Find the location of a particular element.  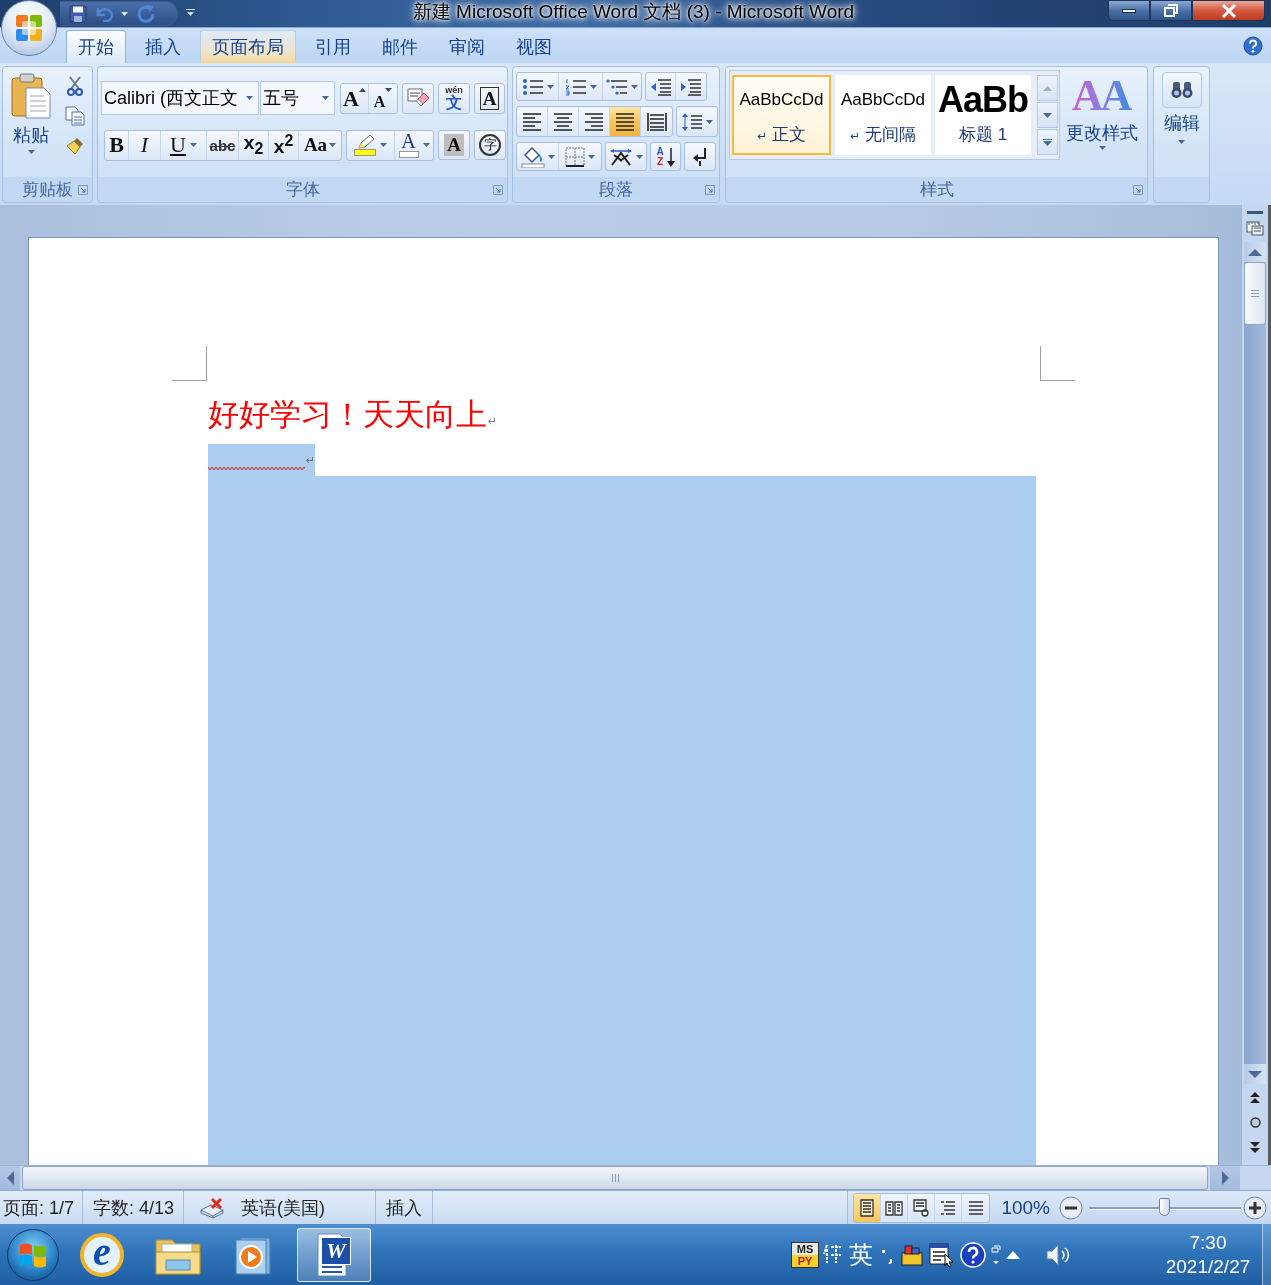

minimize-button is located at coordinates (1129, 10).